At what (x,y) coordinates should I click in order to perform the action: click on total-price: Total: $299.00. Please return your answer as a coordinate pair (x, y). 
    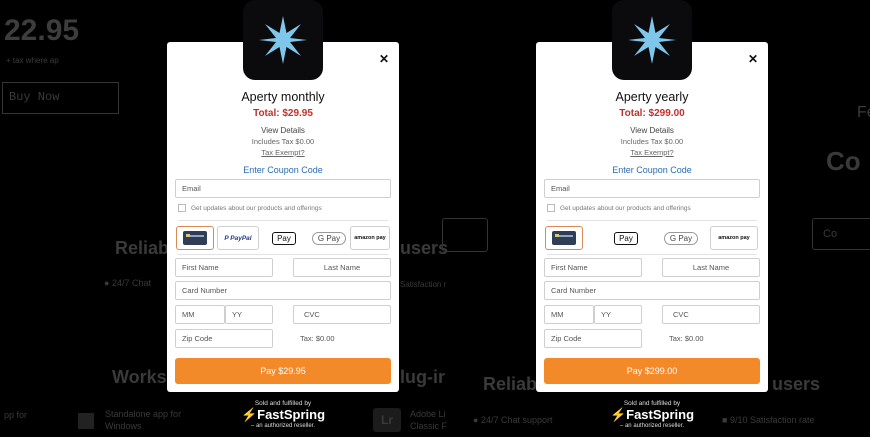
    Looking at the image, I should click on (652, 113).